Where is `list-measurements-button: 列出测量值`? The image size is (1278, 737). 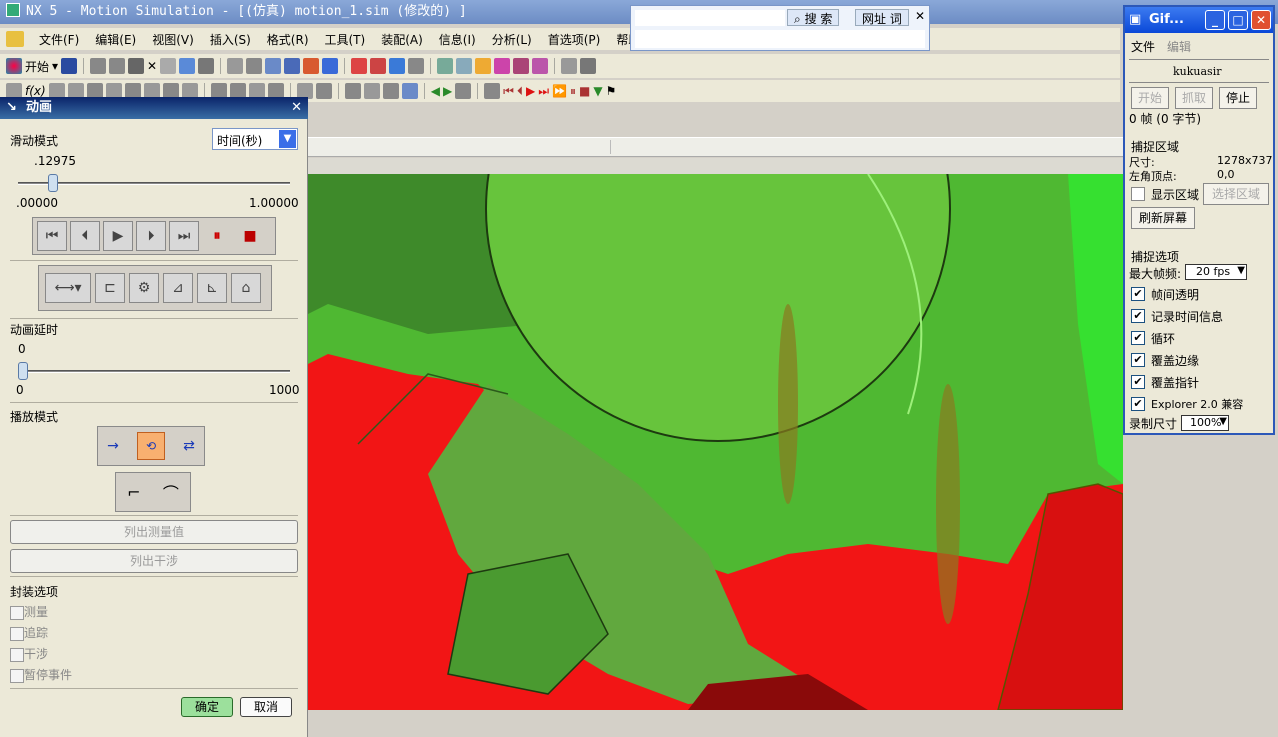
list-measurements-button: 列出测量值 is located at coordinates (154, 532).